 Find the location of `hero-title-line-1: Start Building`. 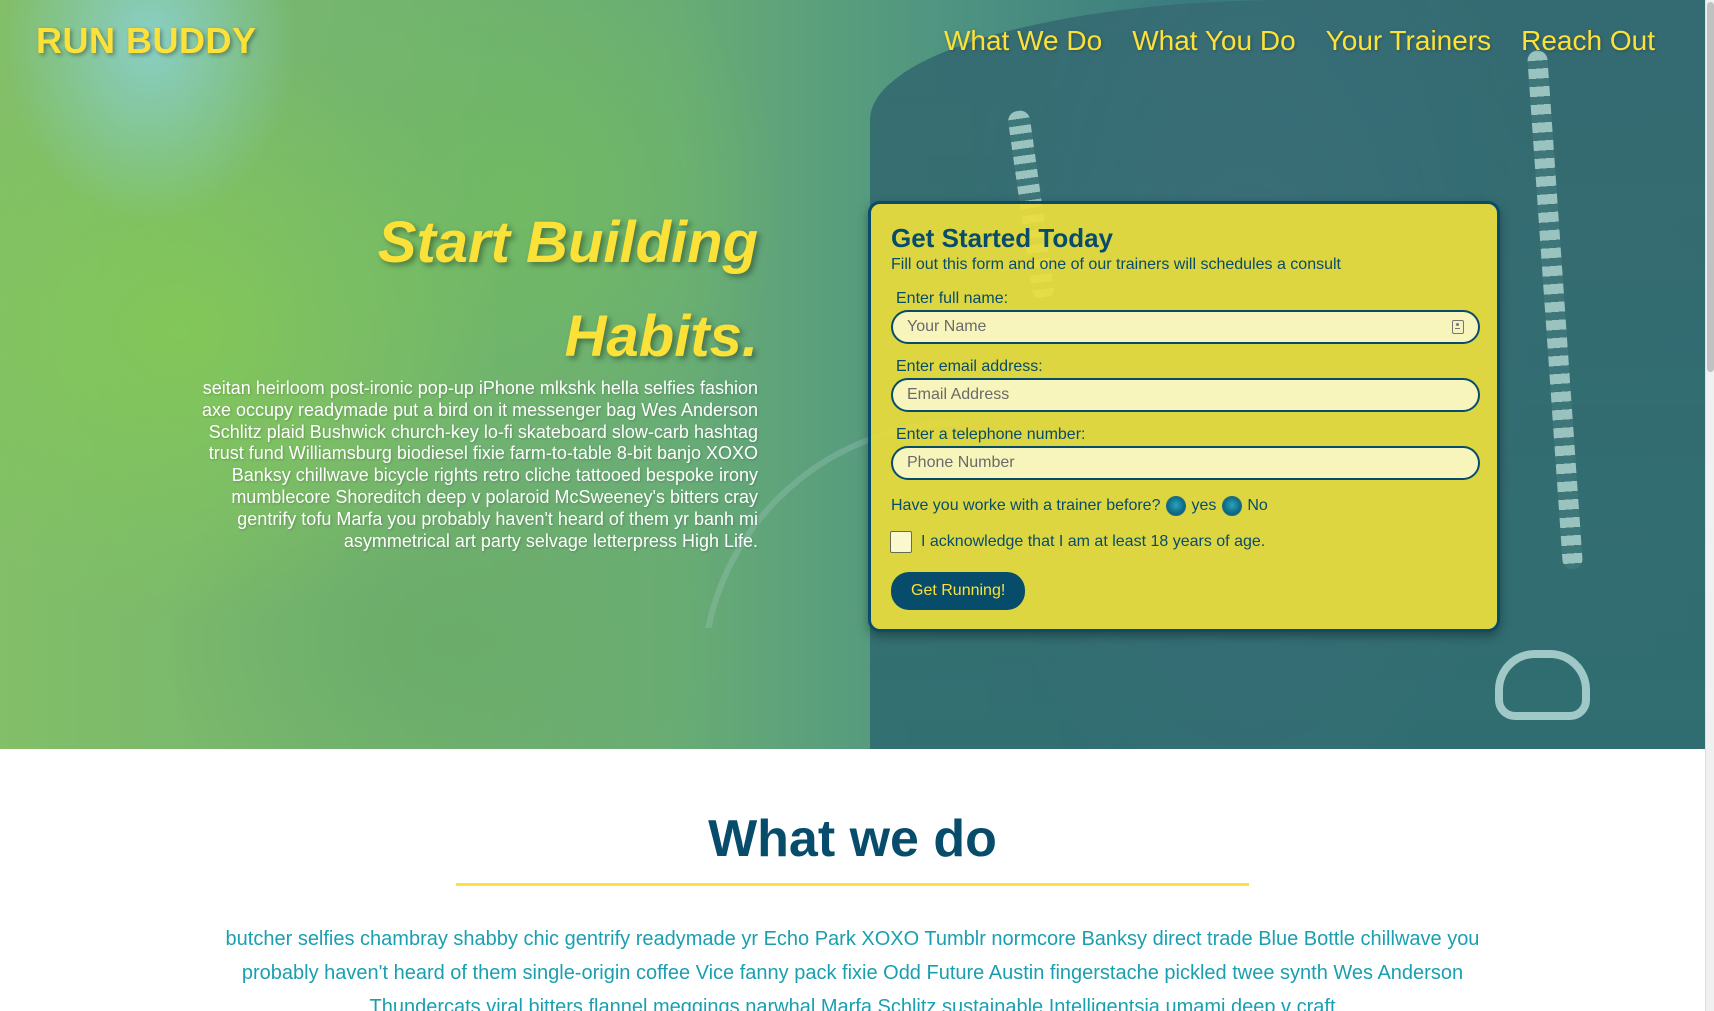

hero-title-line-1: Start Building is located at coordinates (567, 242).